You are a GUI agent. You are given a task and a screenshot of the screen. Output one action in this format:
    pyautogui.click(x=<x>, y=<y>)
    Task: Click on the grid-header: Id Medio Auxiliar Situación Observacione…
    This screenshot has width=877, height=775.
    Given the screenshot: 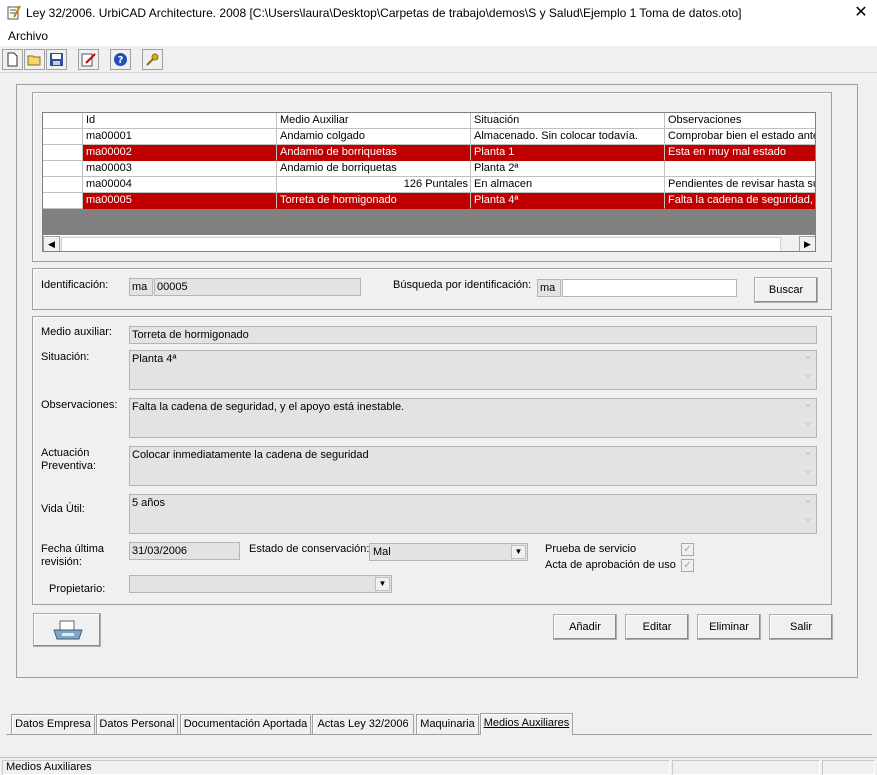 What is the action you would take?
    pyautogui.click(x=429, y=121)
    